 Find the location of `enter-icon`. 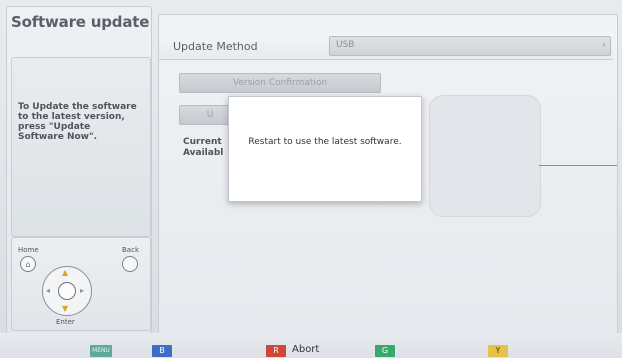

enter-icon is located at coordinates (67, 291).